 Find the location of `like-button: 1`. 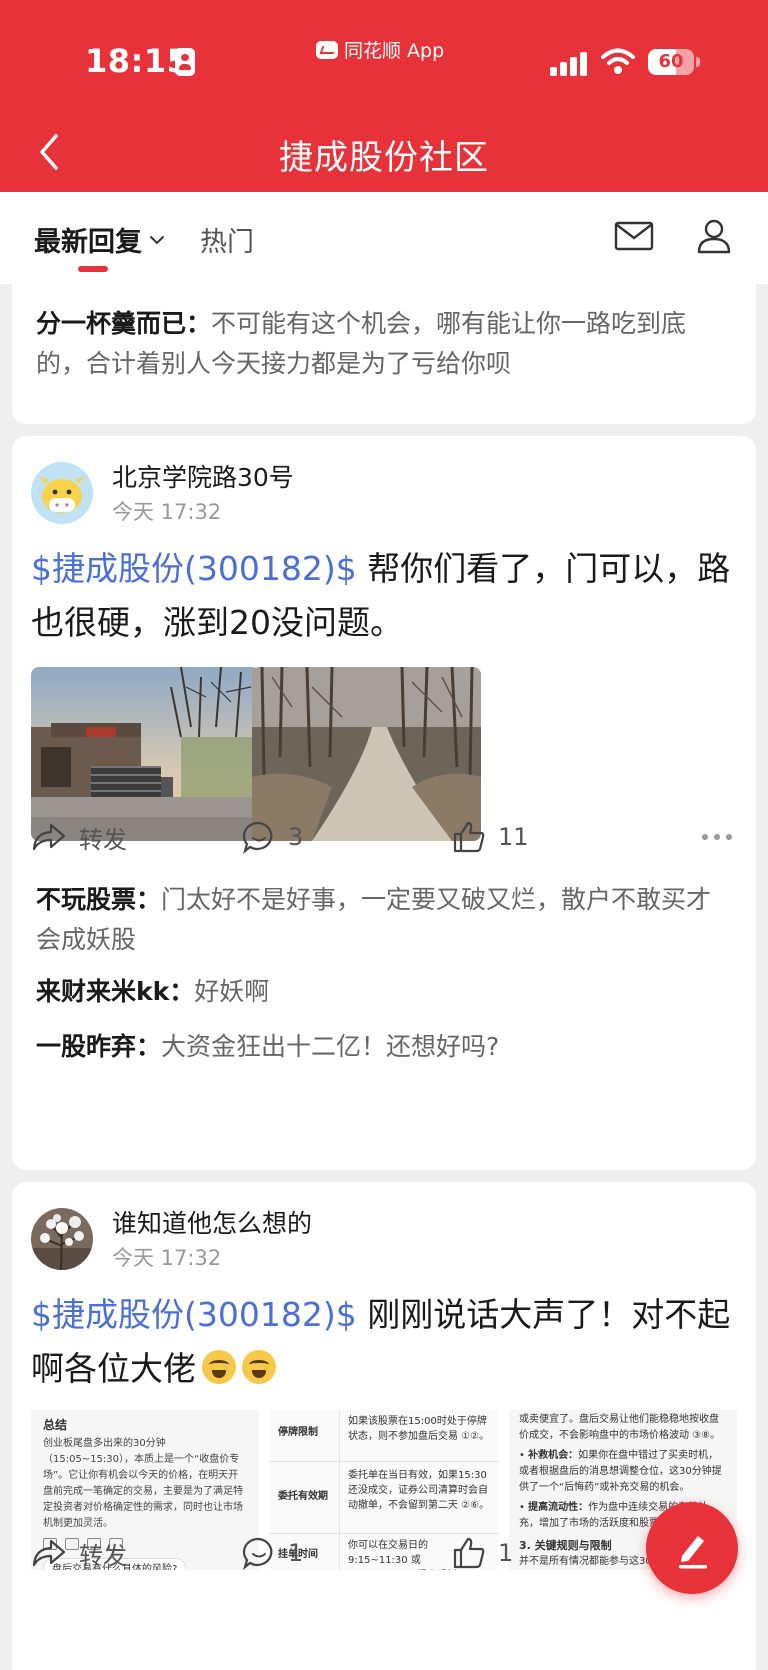

like-button: 1 is located at coordinates (482, 1553).